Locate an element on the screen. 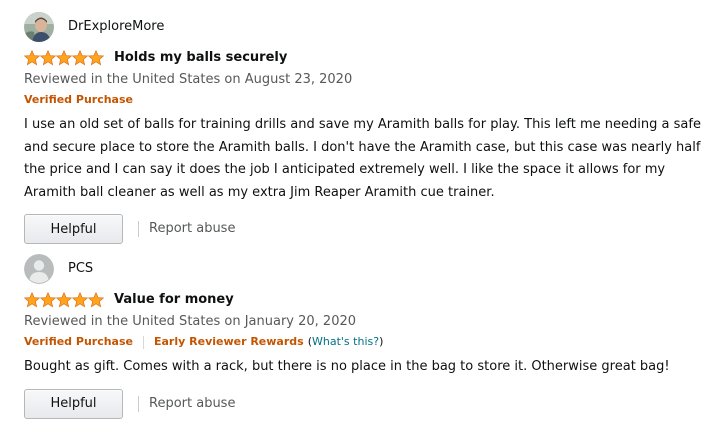 The height and width of the screenshot is (426, 708). default-user-icon is located at coordinates (39, 269).